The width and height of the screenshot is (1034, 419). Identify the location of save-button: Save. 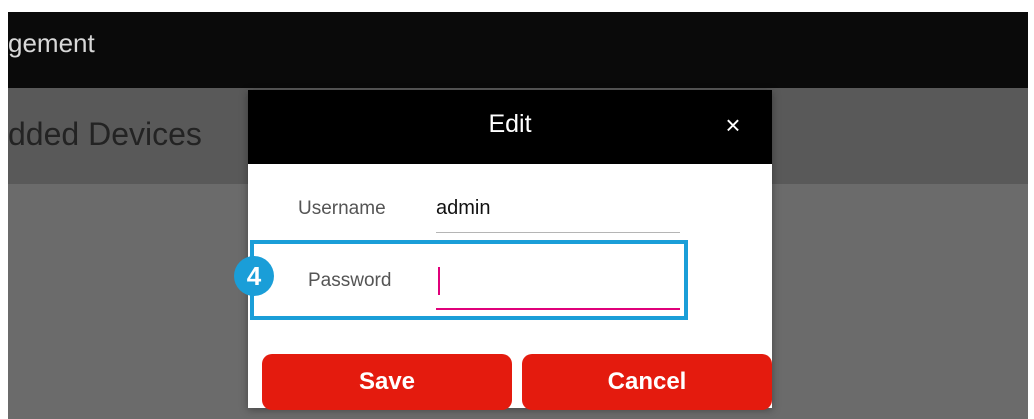
(387, 382).